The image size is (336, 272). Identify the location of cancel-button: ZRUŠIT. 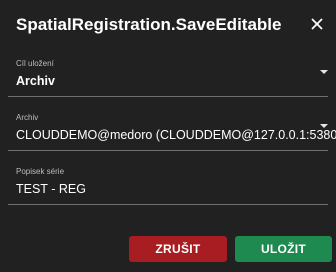
(178, 249).